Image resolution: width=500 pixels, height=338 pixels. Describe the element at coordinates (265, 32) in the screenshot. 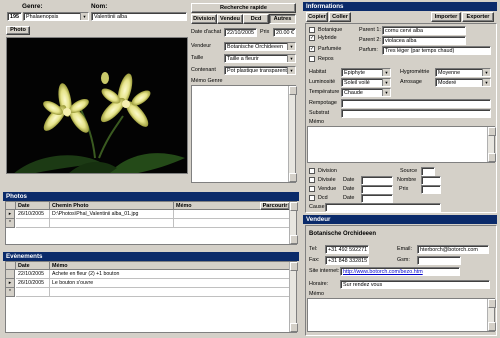

I see `prix-label: Prix` at that location.